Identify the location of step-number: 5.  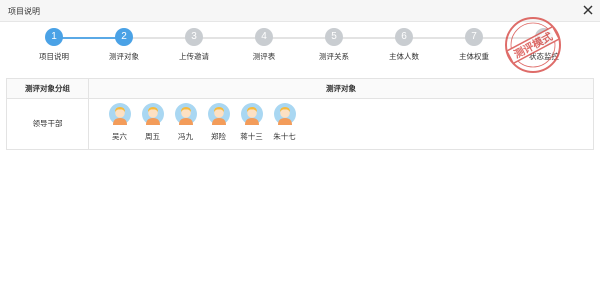
(334, 37).